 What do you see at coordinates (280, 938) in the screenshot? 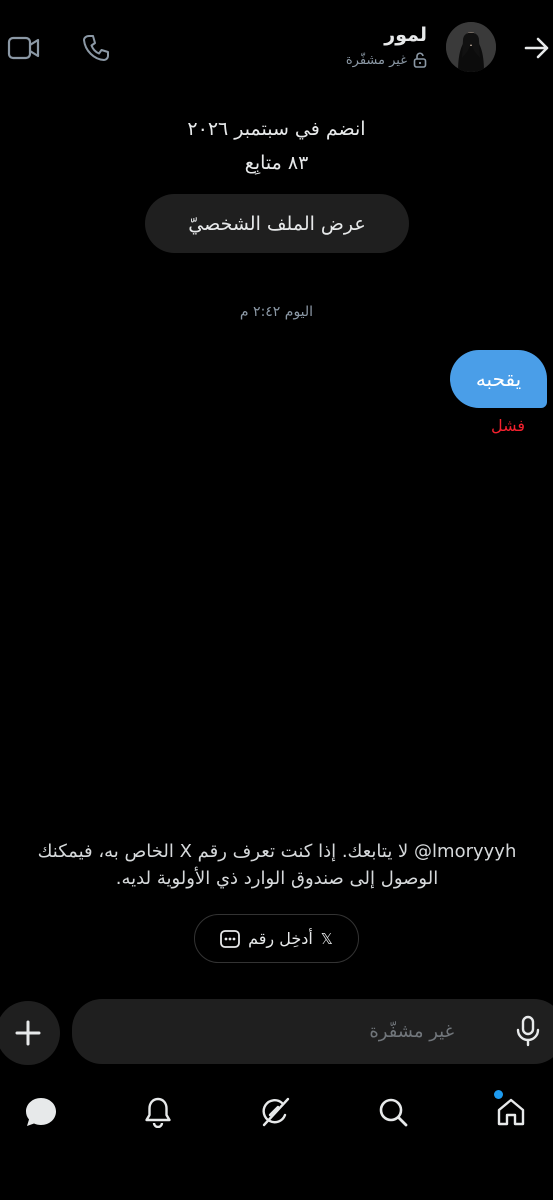
I see `enter-number-label: أدخِل رقم` at bounding box center [280, 938].